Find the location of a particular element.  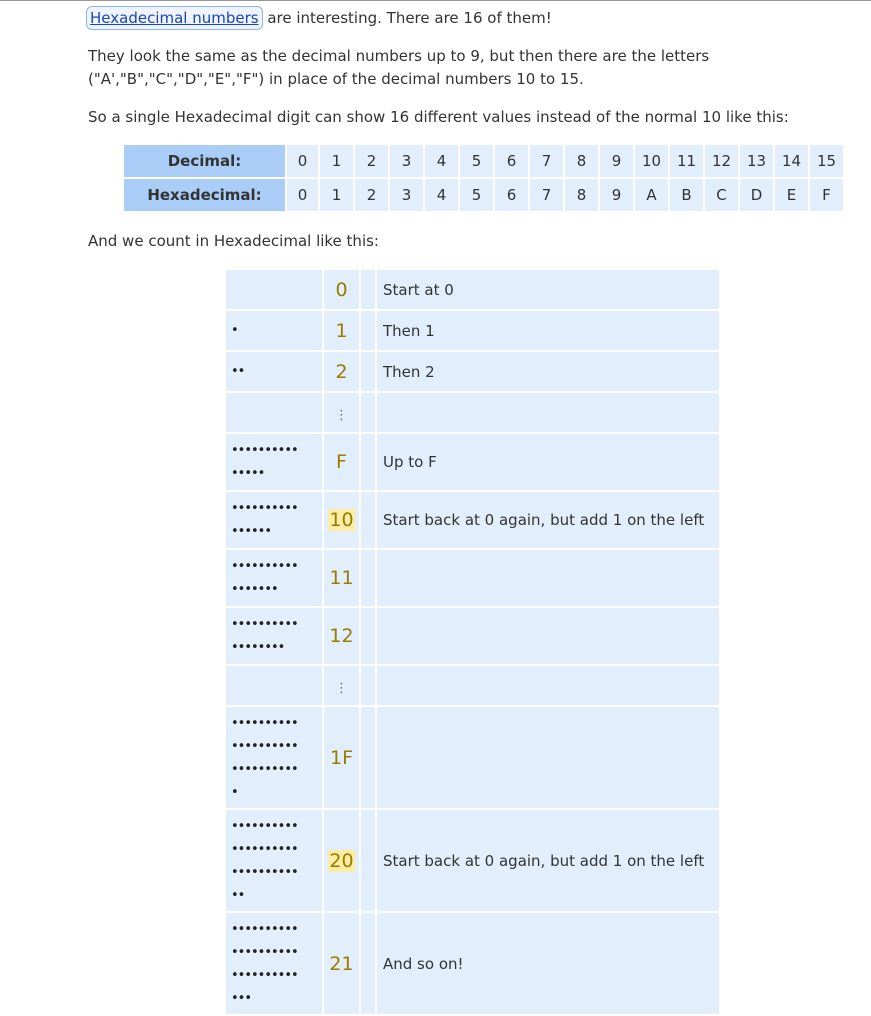

hex-cell: D is located at coordinates (756, 195).